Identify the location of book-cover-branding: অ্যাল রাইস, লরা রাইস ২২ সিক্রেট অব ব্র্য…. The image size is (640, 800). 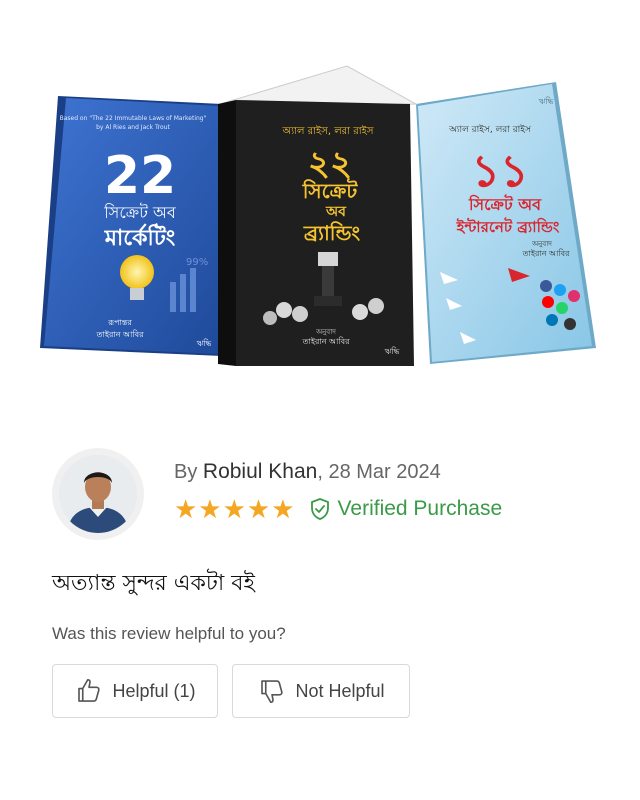
(318, 215).